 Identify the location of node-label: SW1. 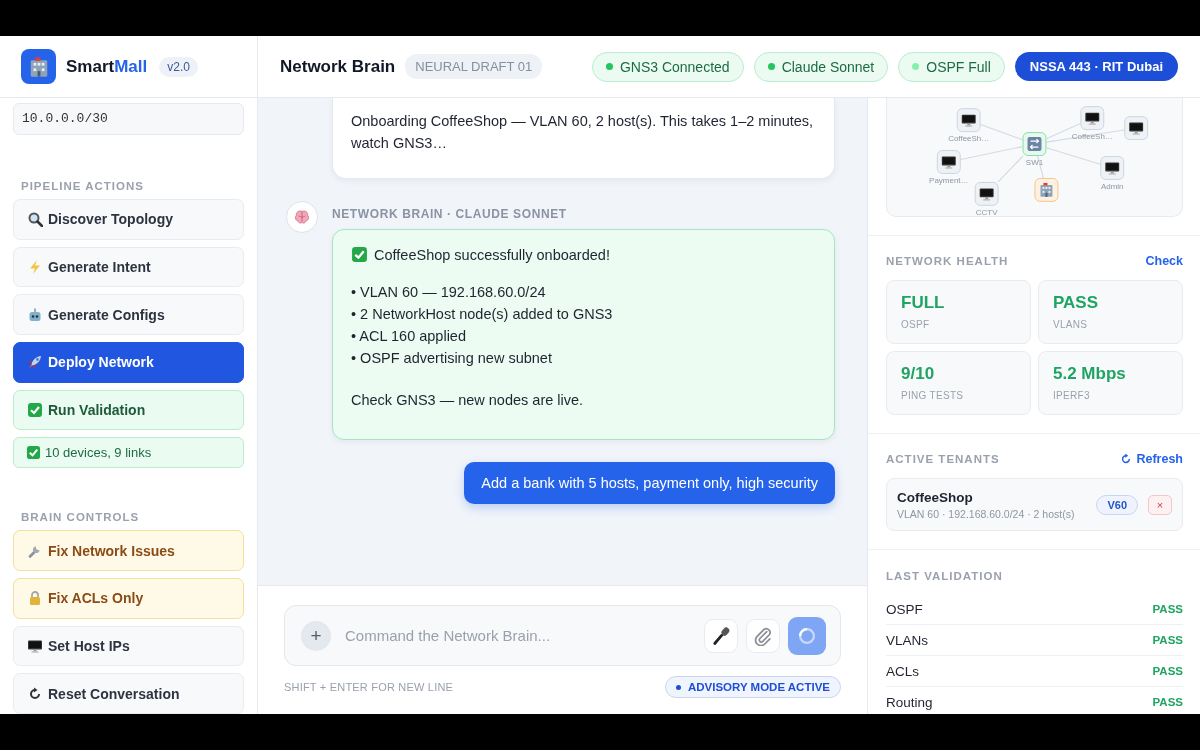
(1034, 162).